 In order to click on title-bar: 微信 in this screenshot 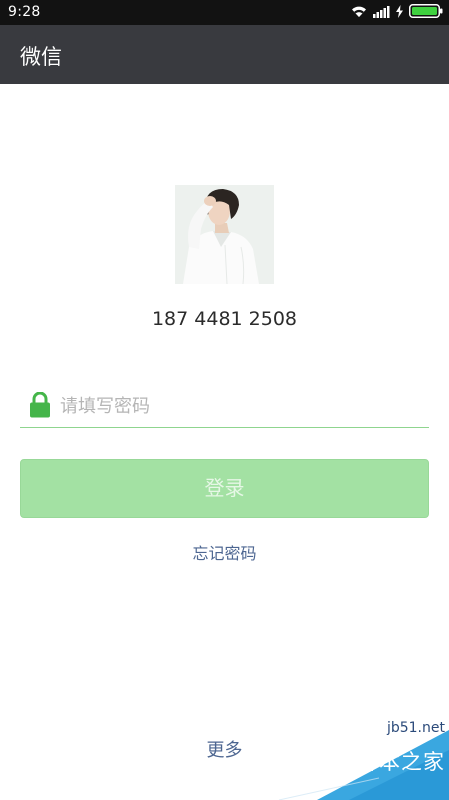, I will do `click(224, 54)`.